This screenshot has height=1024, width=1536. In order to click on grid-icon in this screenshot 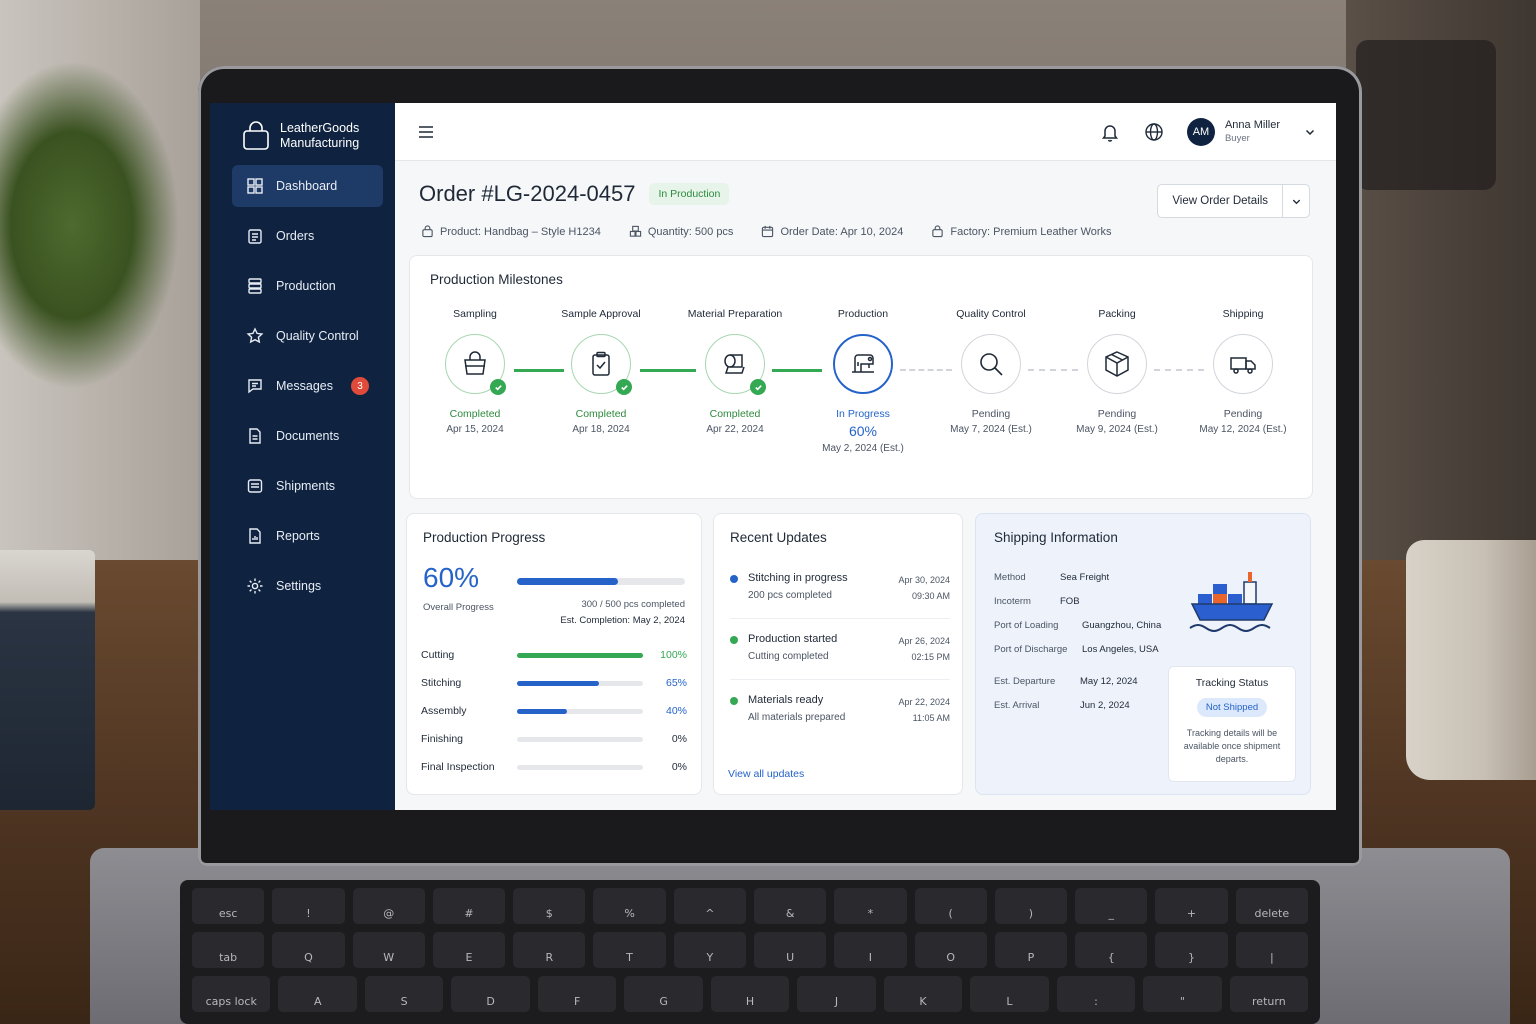, I will do `click(255, 186)`.